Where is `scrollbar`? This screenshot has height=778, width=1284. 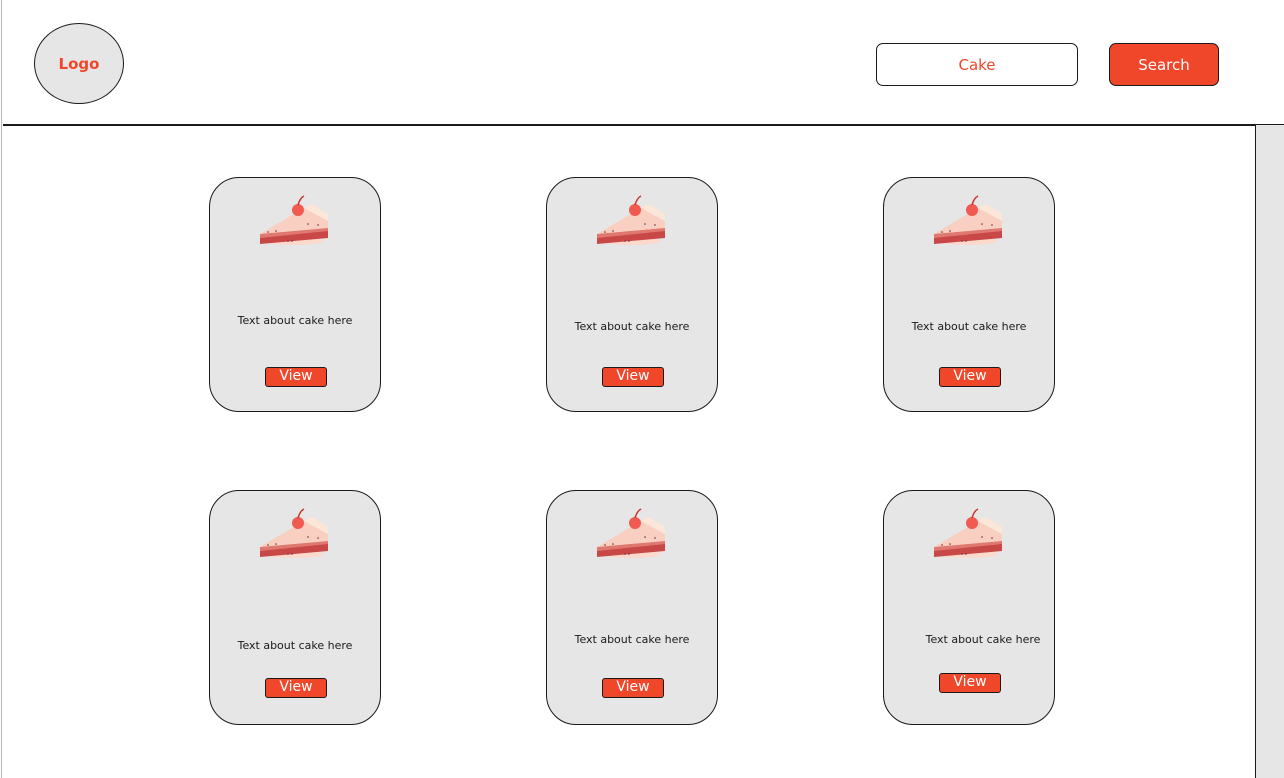
scrollbar is located at coordinates (1269, 451).